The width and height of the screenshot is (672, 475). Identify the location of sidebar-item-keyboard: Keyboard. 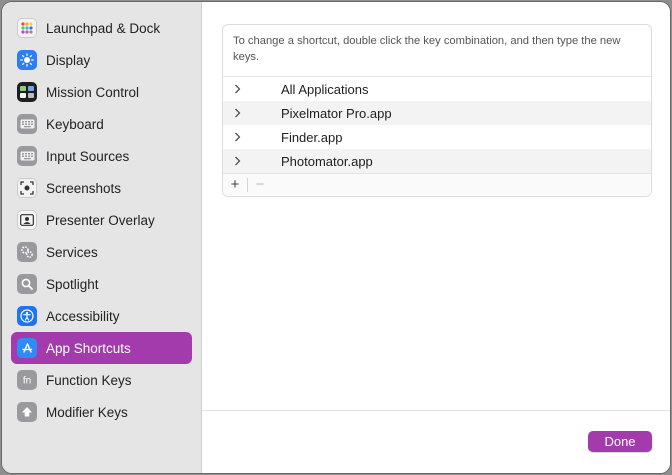
(101, 124).